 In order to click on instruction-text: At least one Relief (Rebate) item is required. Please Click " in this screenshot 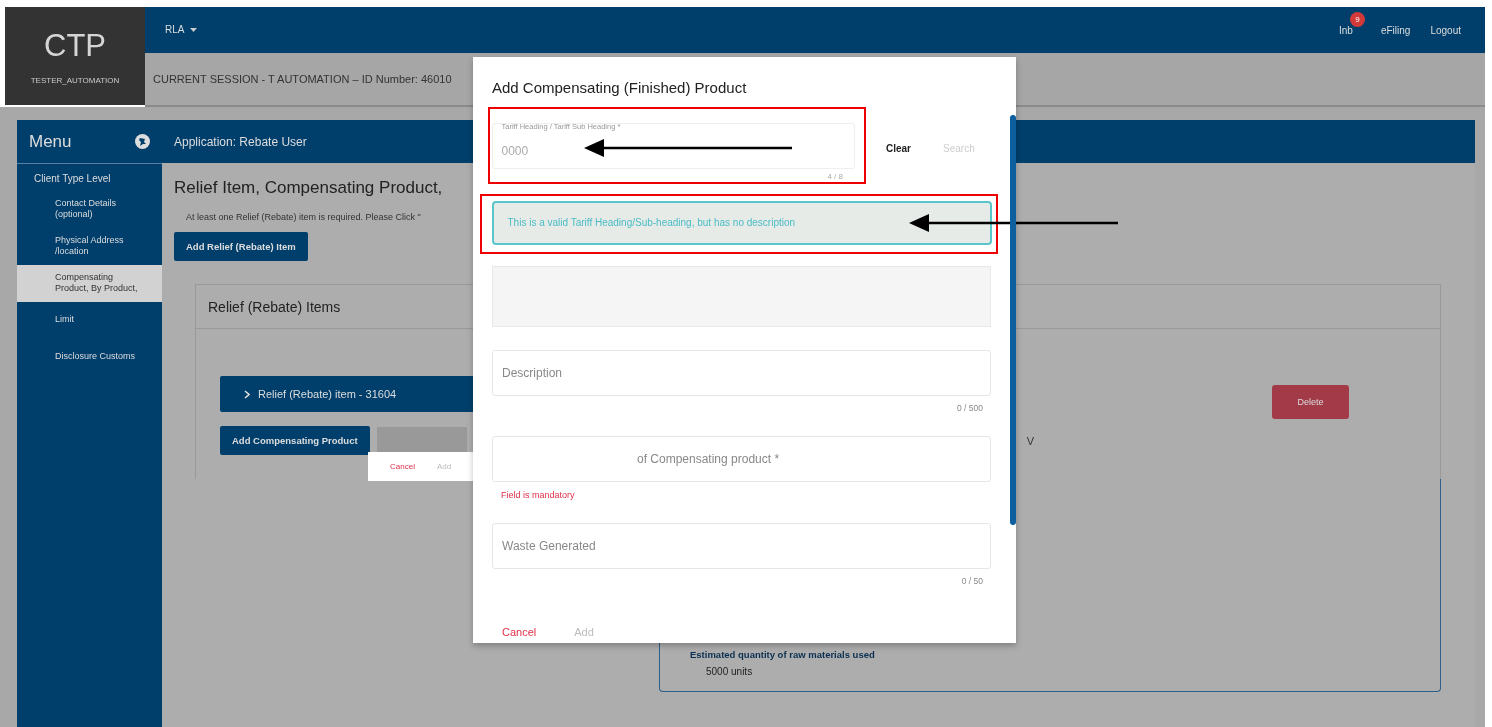, I will do `click(303, 217)`.